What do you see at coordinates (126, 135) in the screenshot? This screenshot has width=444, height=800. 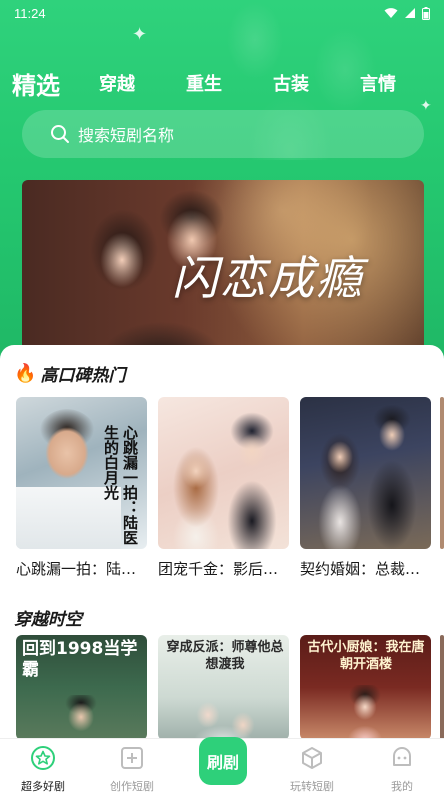 I see `search-placeholder: 搜索短剧名称` at bounding box center [126, 135].